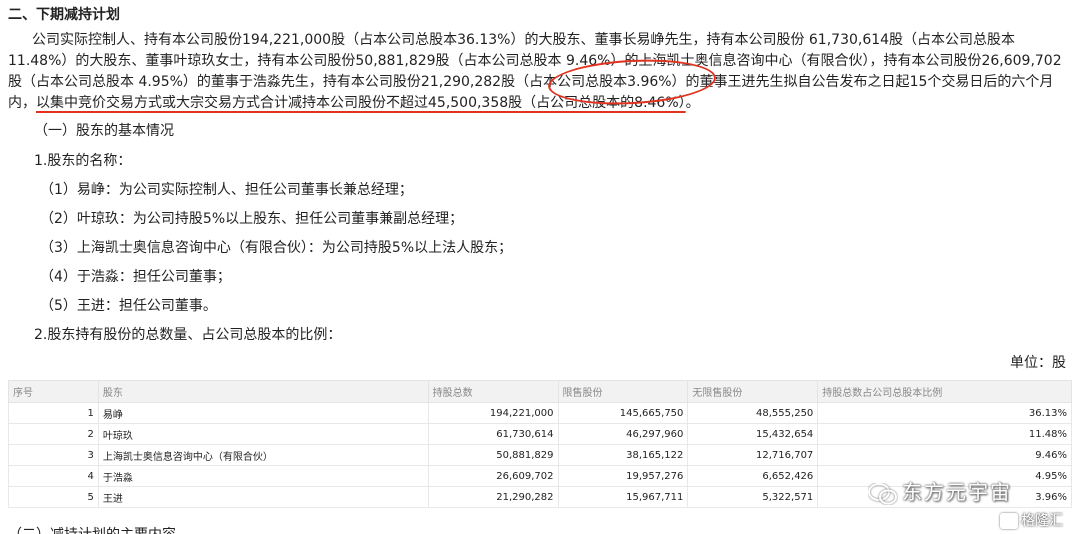  Describe the element at coordinates (276, 248) in the screenshot. I see `shareholder-item-3: （3）上海凯士奥信息咨询中心（有限合伙）：为公司持股5%以上法人股东；` at that location.